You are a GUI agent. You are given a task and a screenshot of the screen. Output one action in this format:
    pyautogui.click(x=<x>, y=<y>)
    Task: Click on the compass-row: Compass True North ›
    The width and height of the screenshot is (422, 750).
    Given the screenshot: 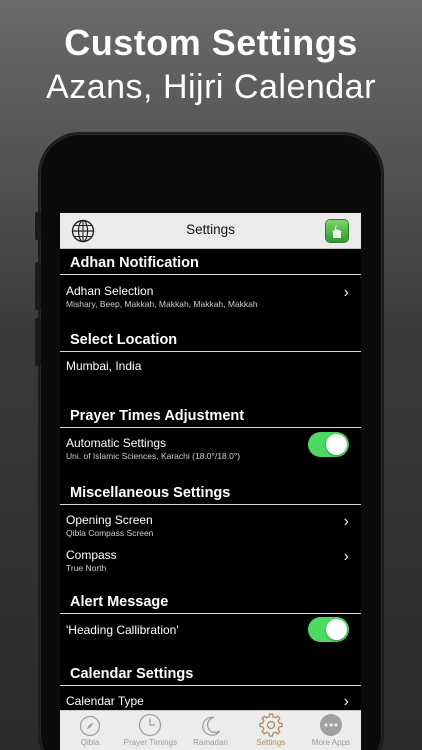 What is the action you would take?
    pyautogui.click(x=210, y=558)
    